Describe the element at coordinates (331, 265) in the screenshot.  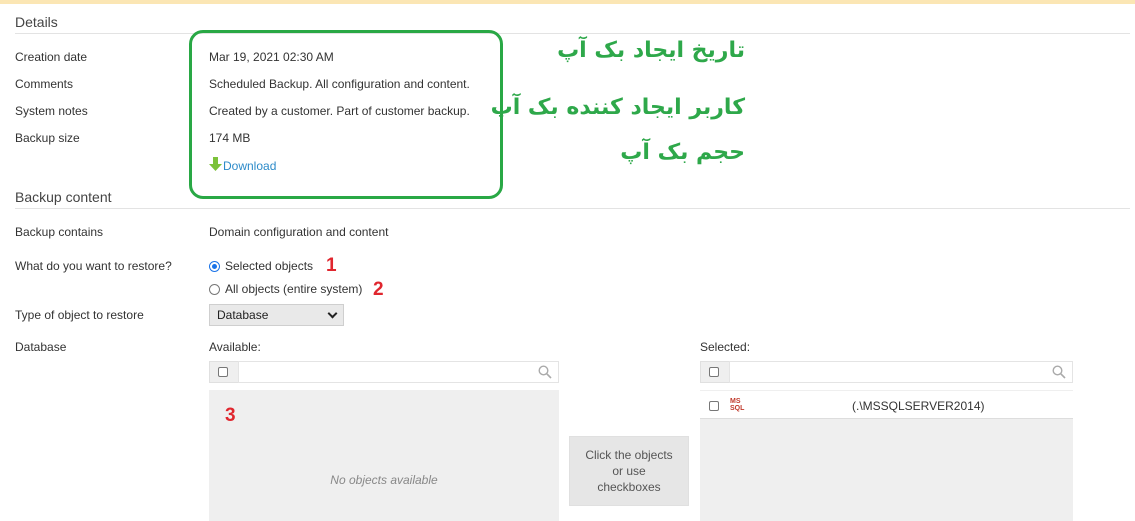
I see `marker-1: 1` at that location.